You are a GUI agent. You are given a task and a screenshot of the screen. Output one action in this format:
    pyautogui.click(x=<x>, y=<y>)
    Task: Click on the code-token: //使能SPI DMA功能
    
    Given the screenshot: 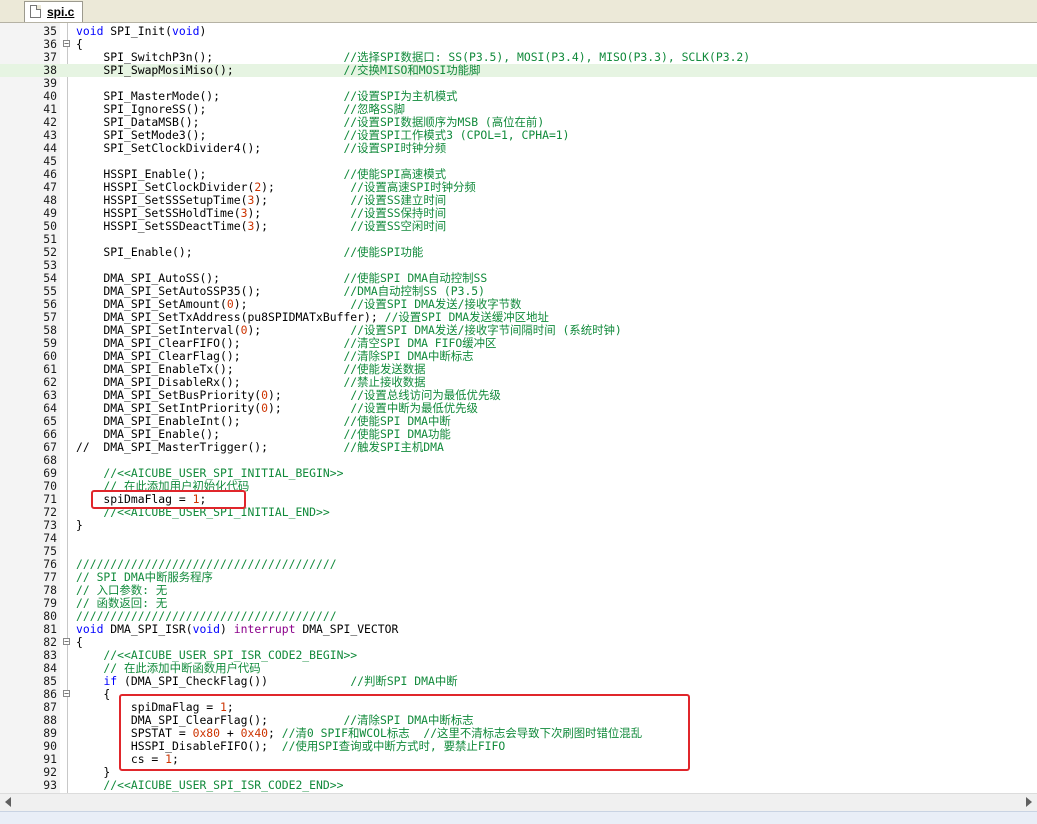 What is the action you would take?
    pyautogui.click(x=397, y=434)
    